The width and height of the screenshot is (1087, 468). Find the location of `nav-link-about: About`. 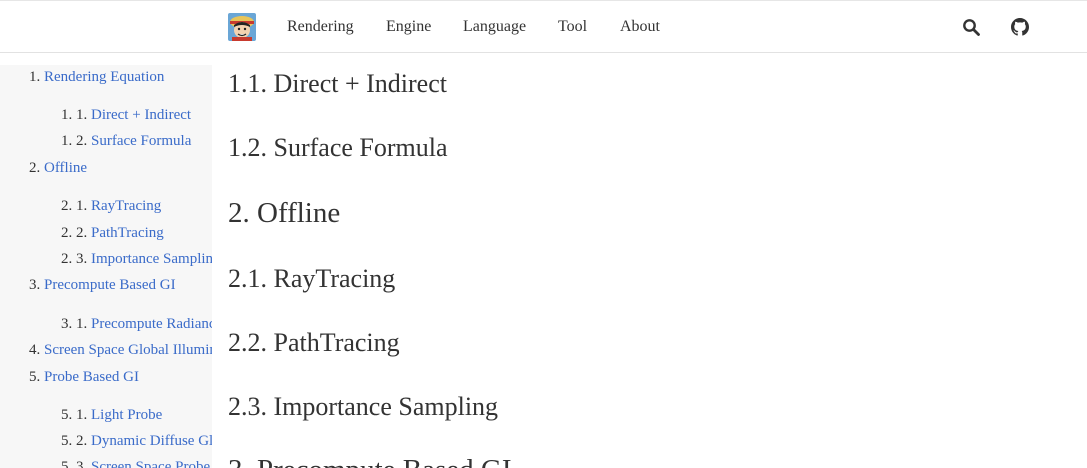

nav-link-about: About is located at coordinates (640, 27).